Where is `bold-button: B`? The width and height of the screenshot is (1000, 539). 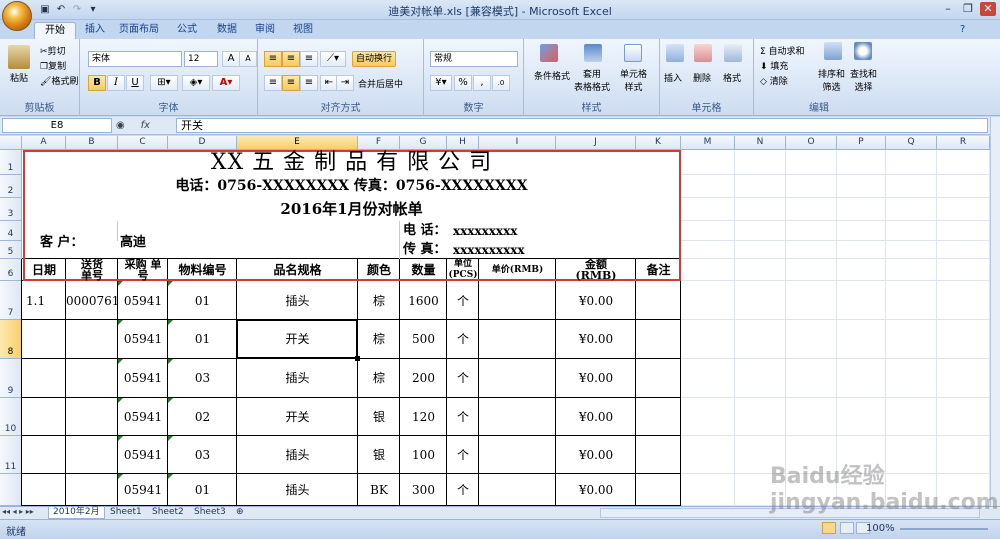 bold-button: B is located at coordinates (97, 83).